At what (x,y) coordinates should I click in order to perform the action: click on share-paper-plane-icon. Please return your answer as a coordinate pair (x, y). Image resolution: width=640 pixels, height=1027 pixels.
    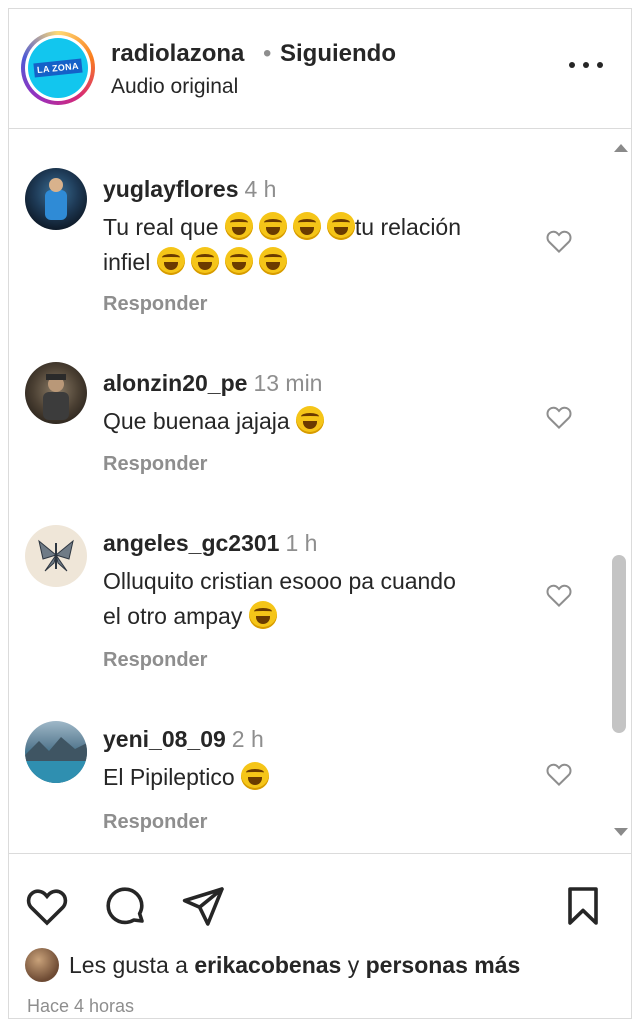
    Looking at the image, I should click on (203, 906).